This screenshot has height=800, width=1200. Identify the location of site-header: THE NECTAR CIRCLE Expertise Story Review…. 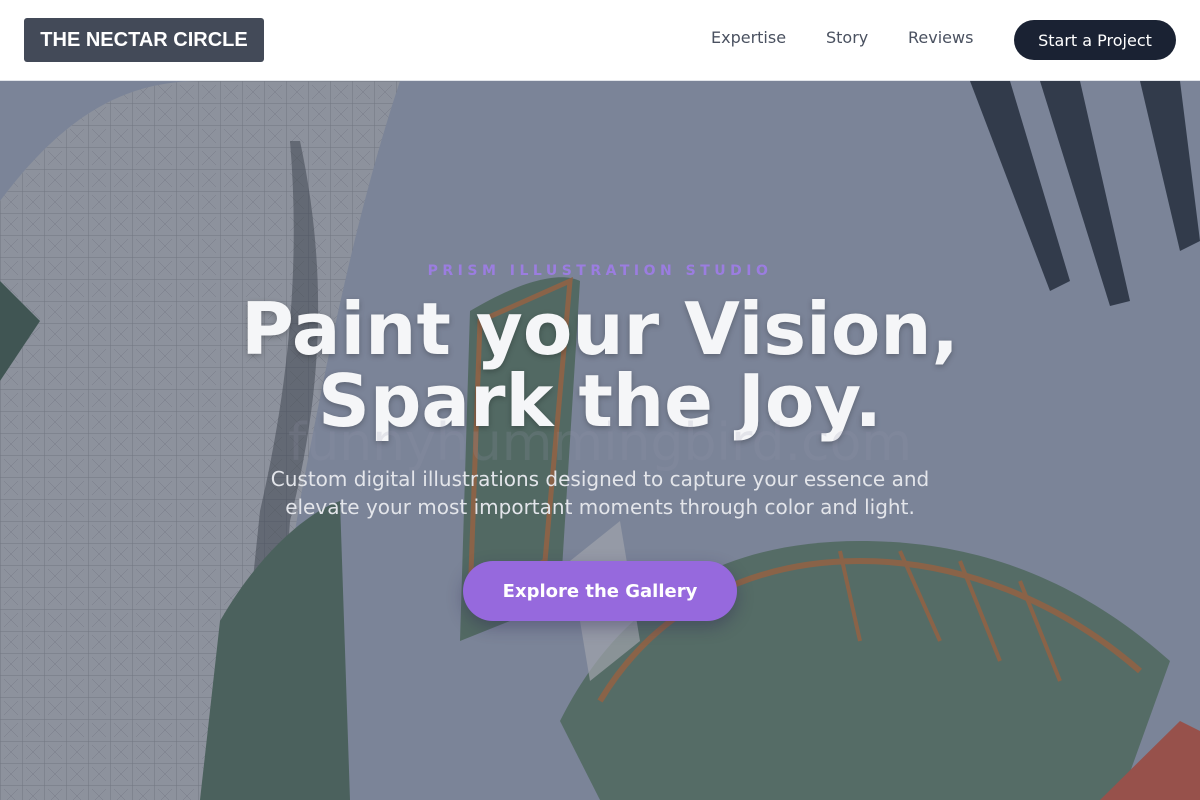
(600, 40).